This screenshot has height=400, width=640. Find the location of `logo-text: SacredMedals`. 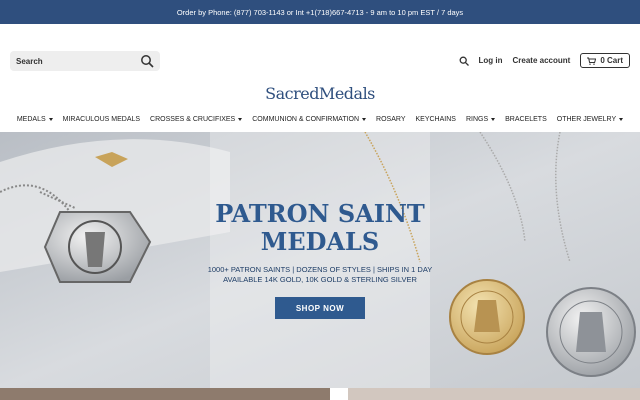

logo-text: SacredMedals is located at coordinates (320, 93).